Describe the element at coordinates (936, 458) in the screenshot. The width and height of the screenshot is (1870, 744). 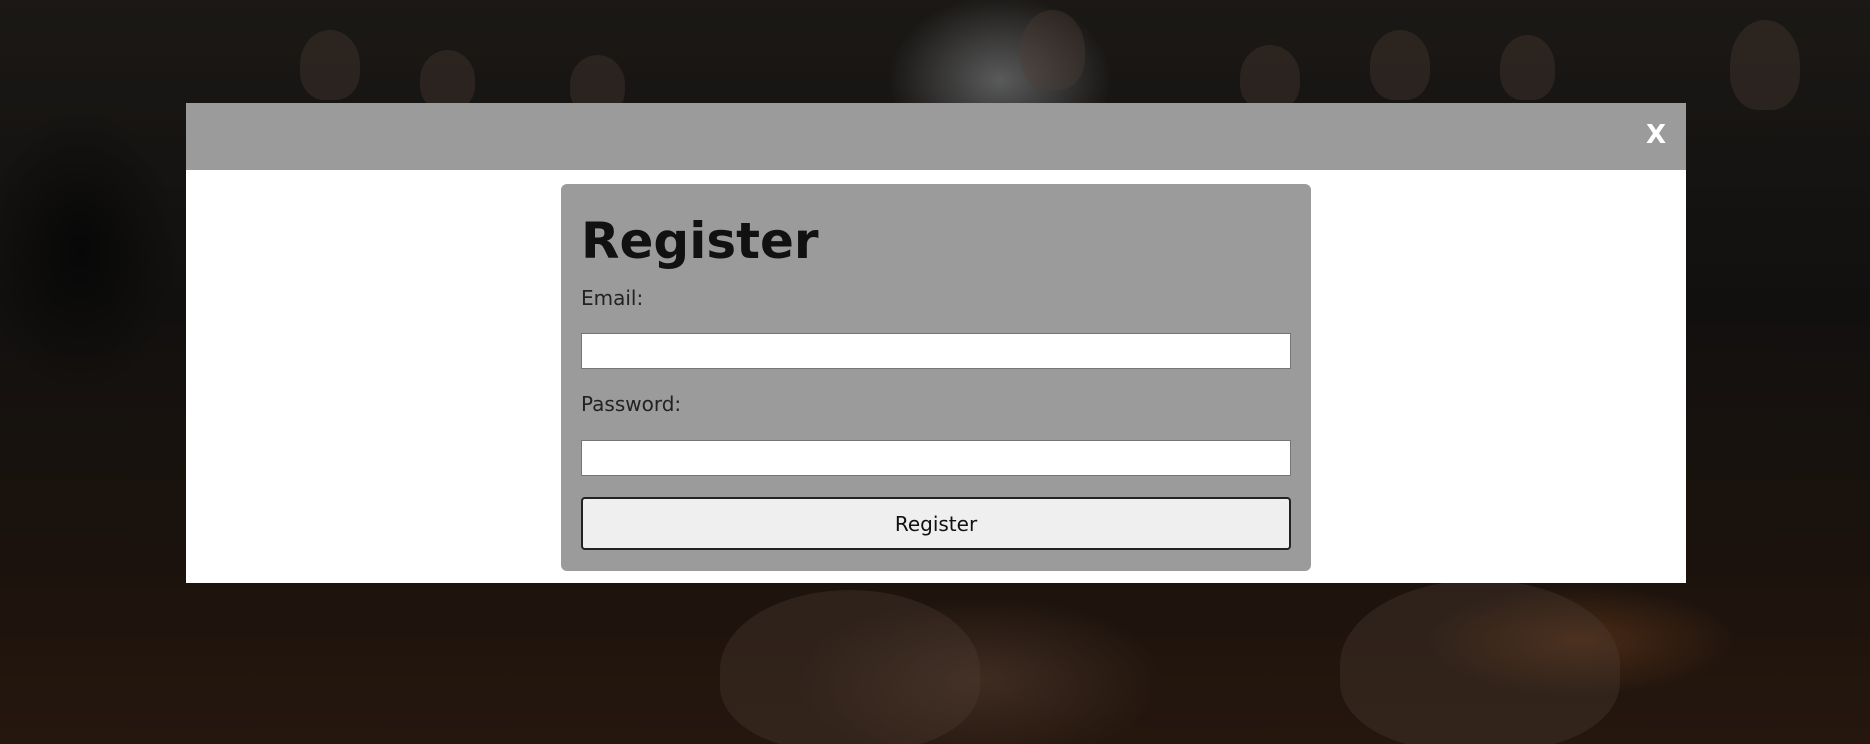
I see `password-field` at that location.